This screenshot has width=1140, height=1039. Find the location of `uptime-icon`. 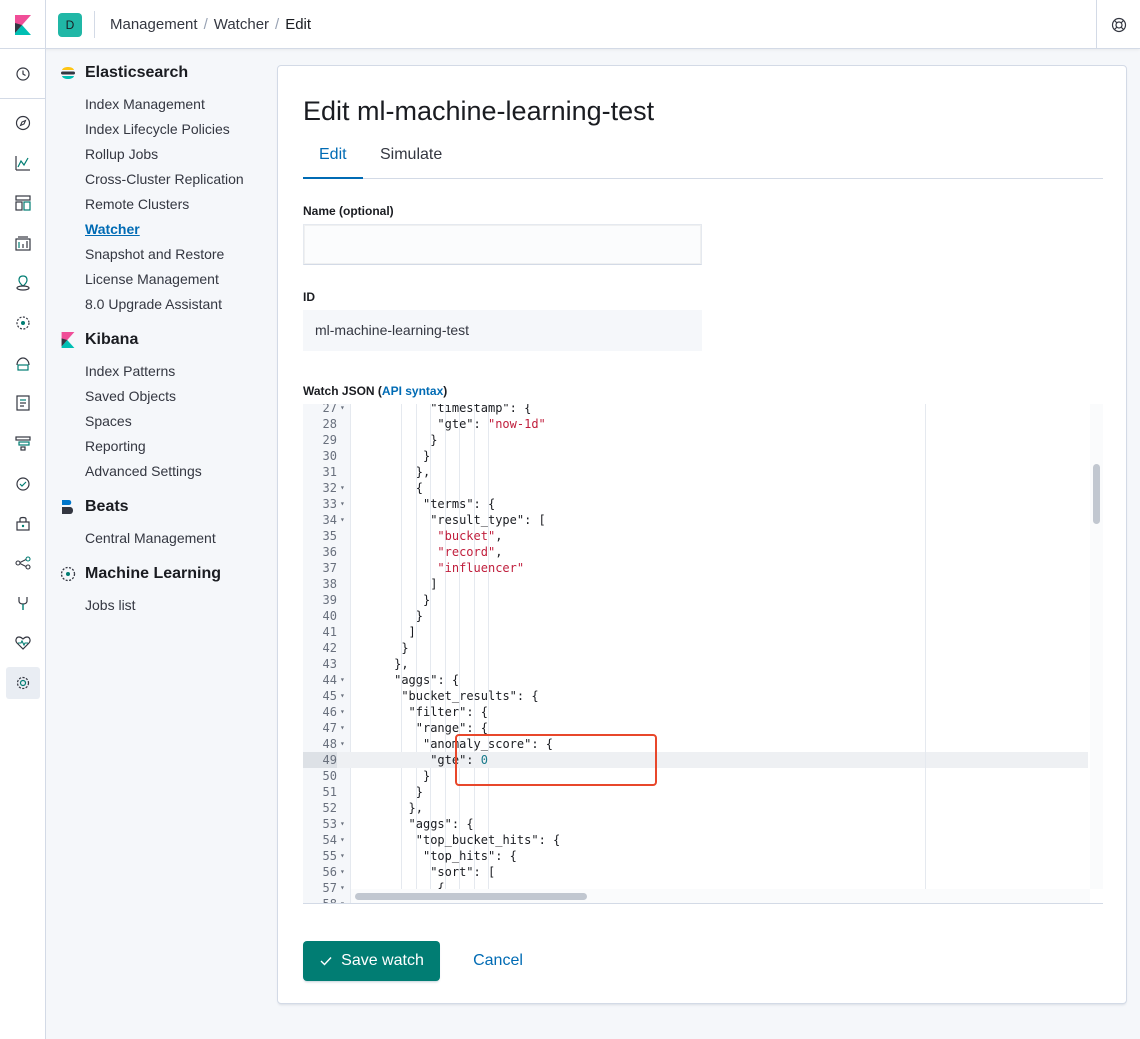

uptime-icon is located at coordinates (23, 483).